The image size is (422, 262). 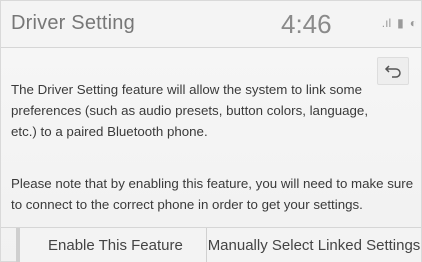 What do you see at coordinates (111, 245) in the screenshot?
I see `enable-feature-button: Enable This Feature` at bounding box center [111, 245].